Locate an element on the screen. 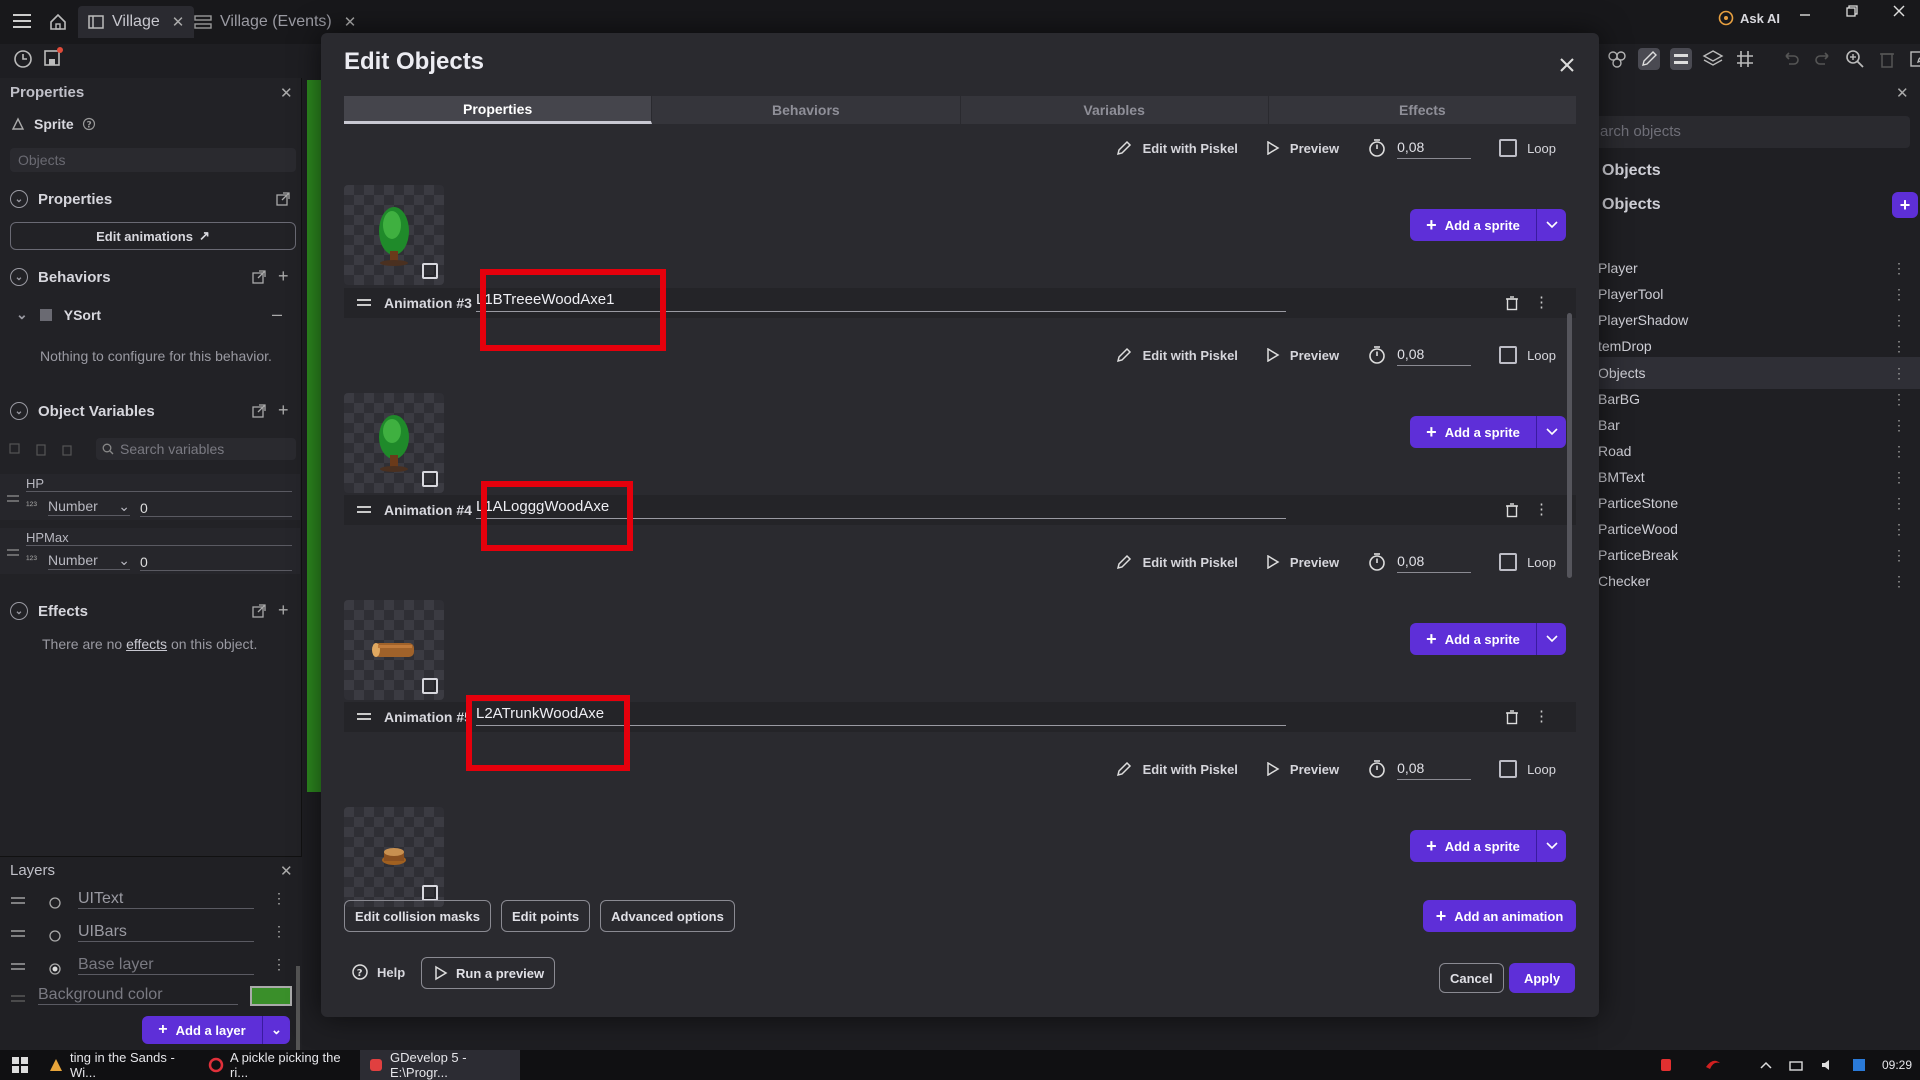 Image resolution: width=1920 pixels, height=1080 pixels. edit-animations-button: Edit animations ↗ is located at coordinates (153, 236).